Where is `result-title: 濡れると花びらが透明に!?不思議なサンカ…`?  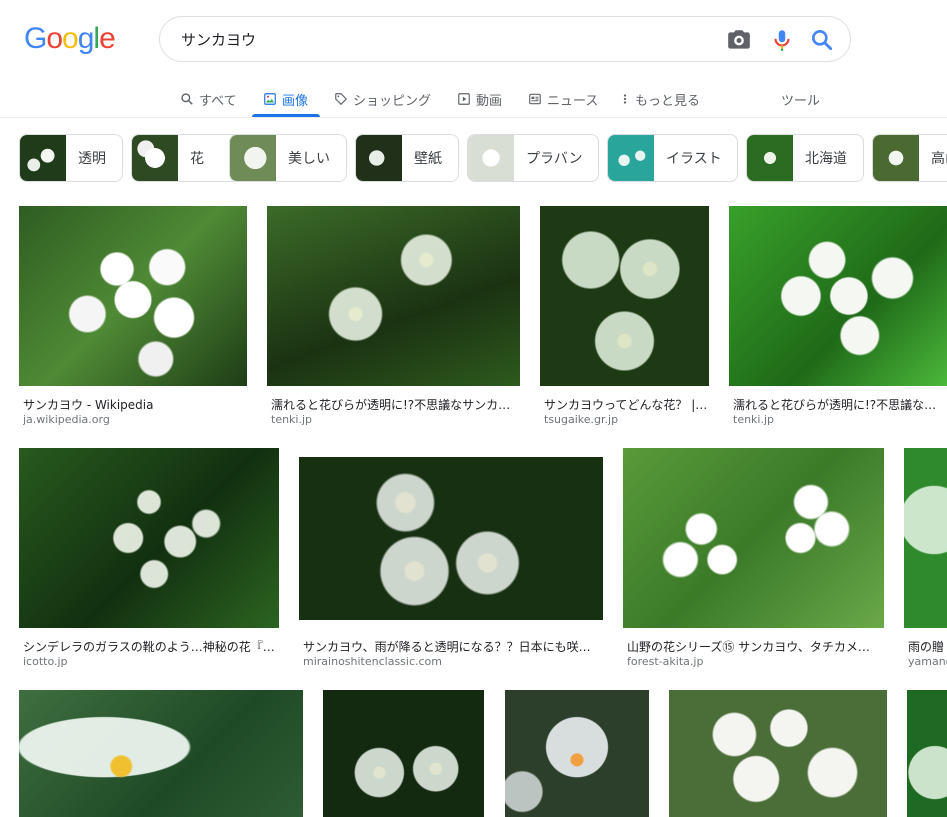 result-title: 濡れると花びらが透明に!?不思議なサンカ… is located at coordinates (393, 404).